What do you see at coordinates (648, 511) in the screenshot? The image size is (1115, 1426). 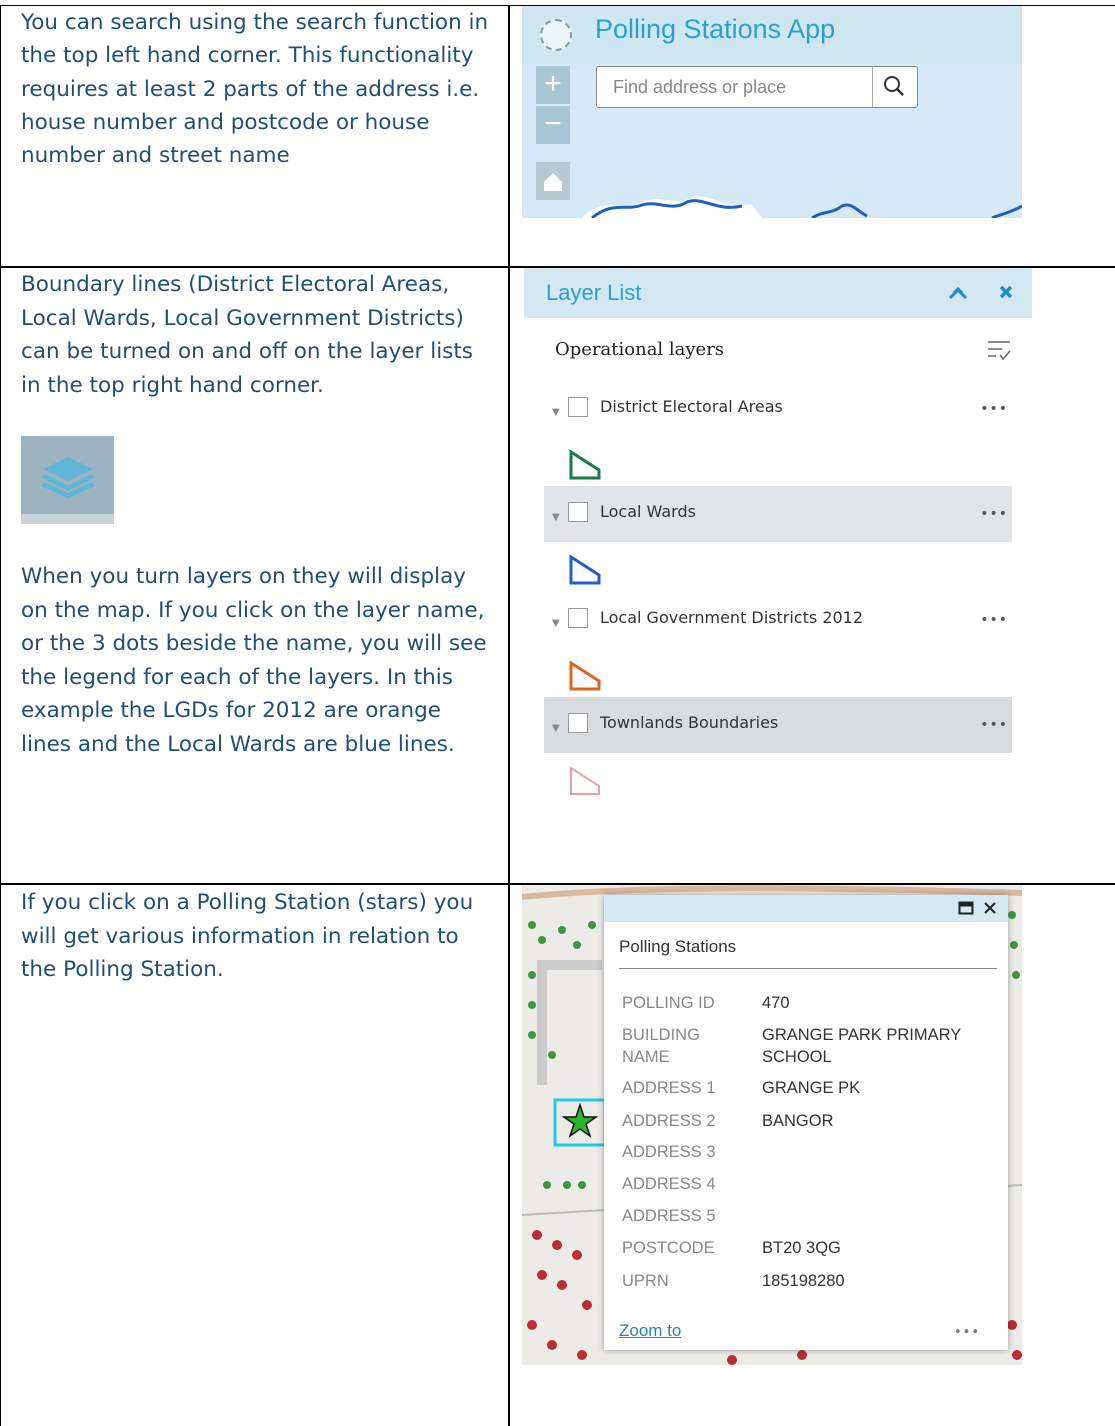 I see `layer-label: Local Wards` at bounding box center [648, 511].